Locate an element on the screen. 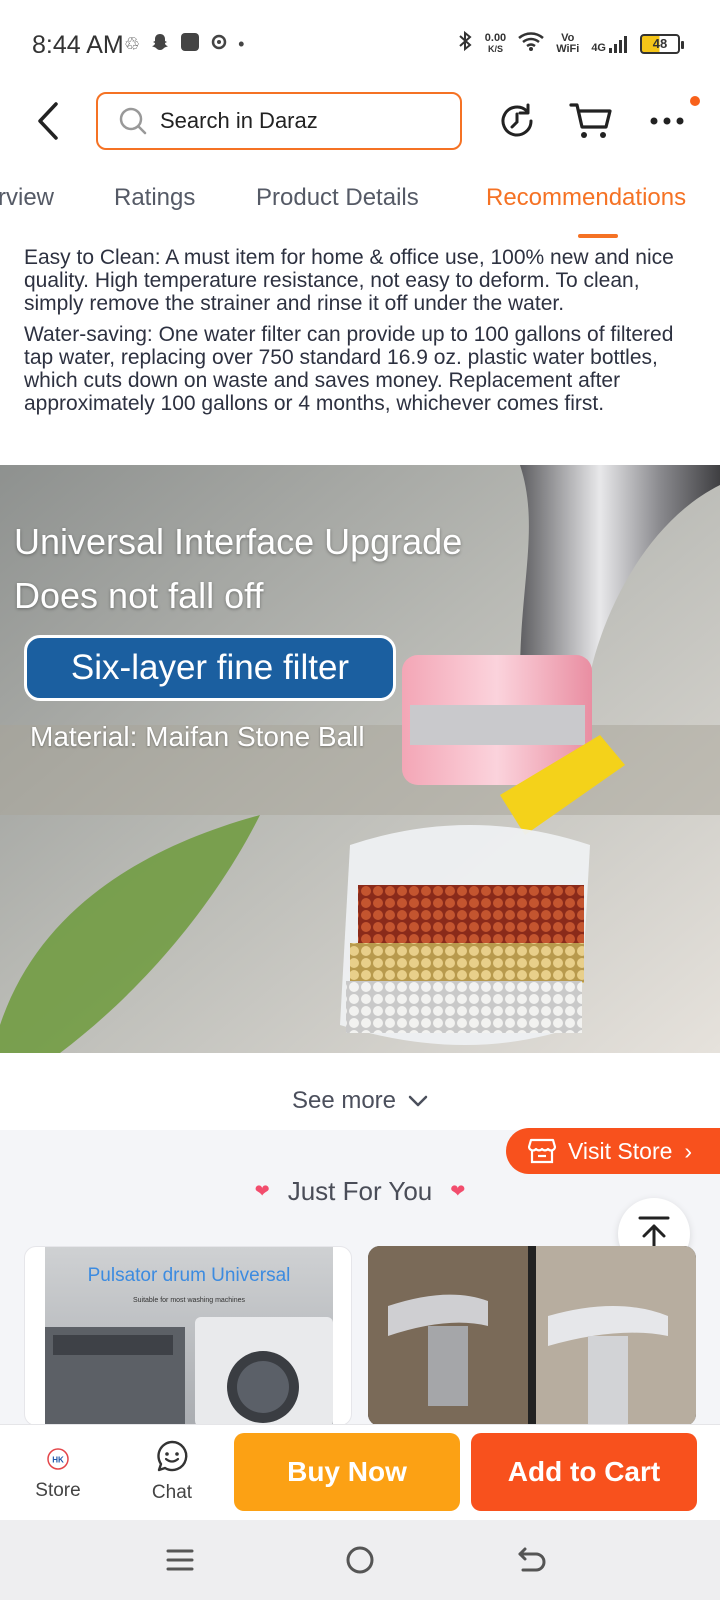 The width and height of the screenshot is (720, 1600). signal-bars-icon is located at coordinates (618, 44).